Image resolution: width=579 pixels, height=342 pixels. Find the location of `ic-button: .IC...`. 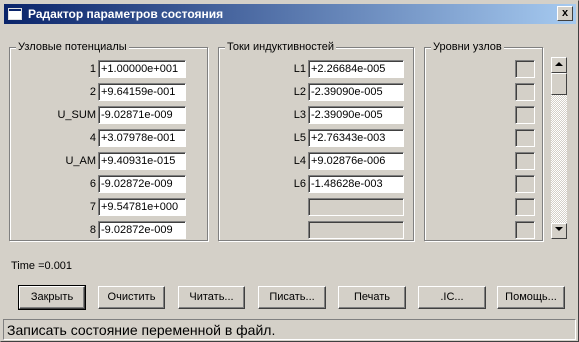

ic-button: .IC... is located at coordinates (452, 297).